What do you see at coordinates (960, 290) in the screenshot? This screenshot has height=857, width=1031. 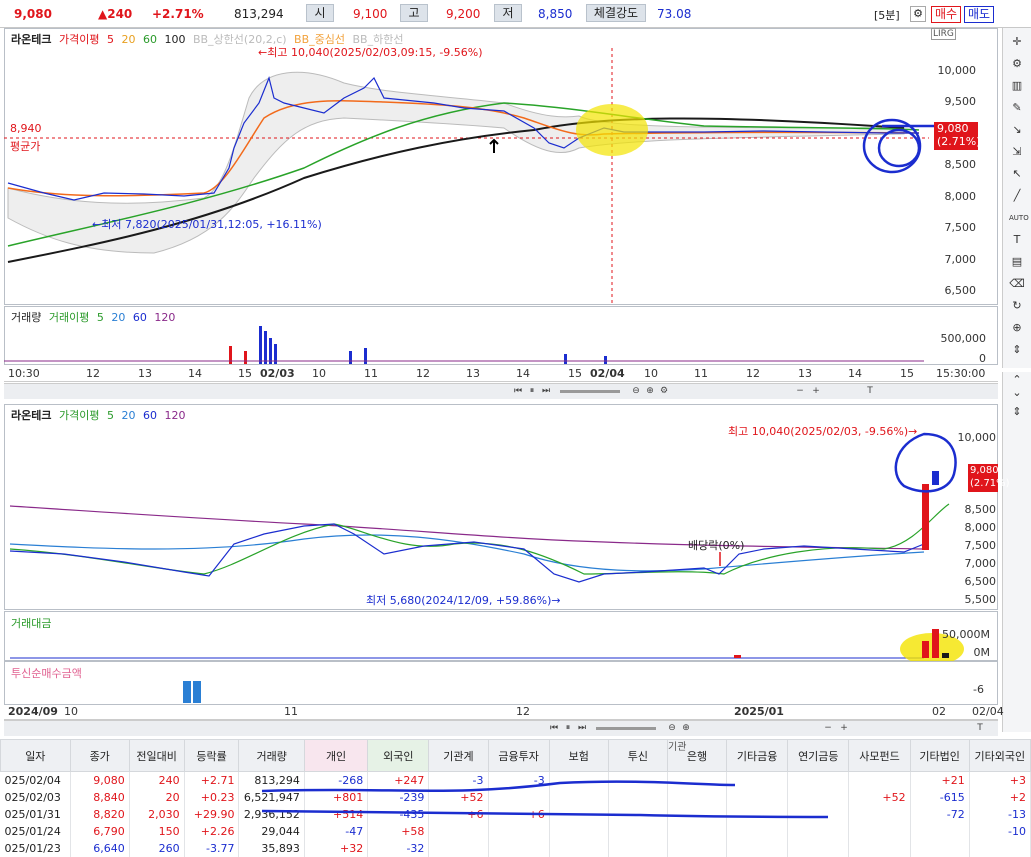 I see `y-tick: 6,500` at bounding box center [960, 290].